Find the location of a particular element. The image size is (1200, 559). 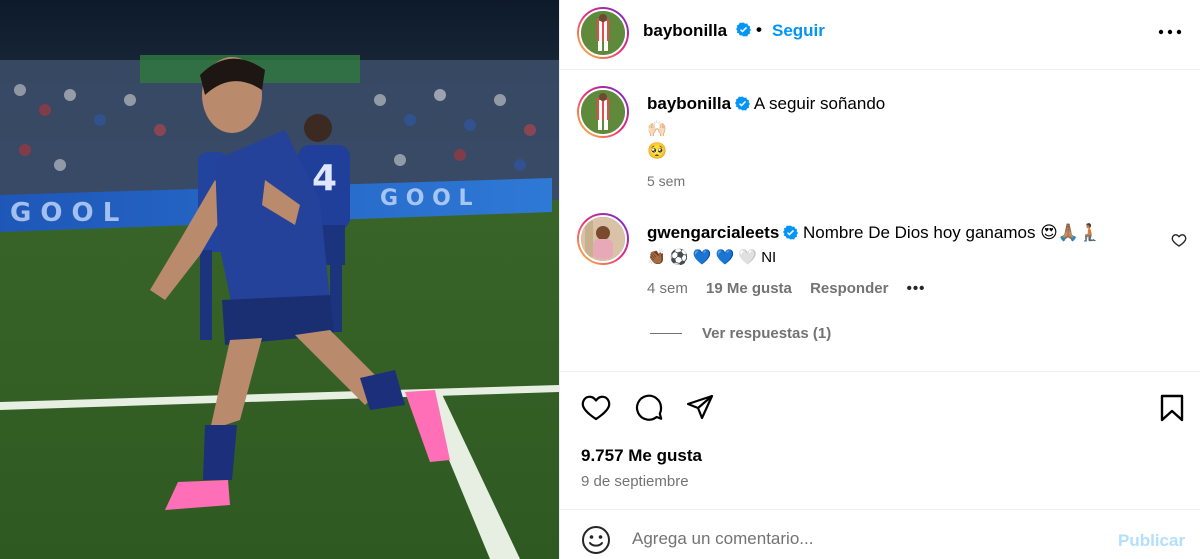

share-icon is located at coordinates (700, 408).